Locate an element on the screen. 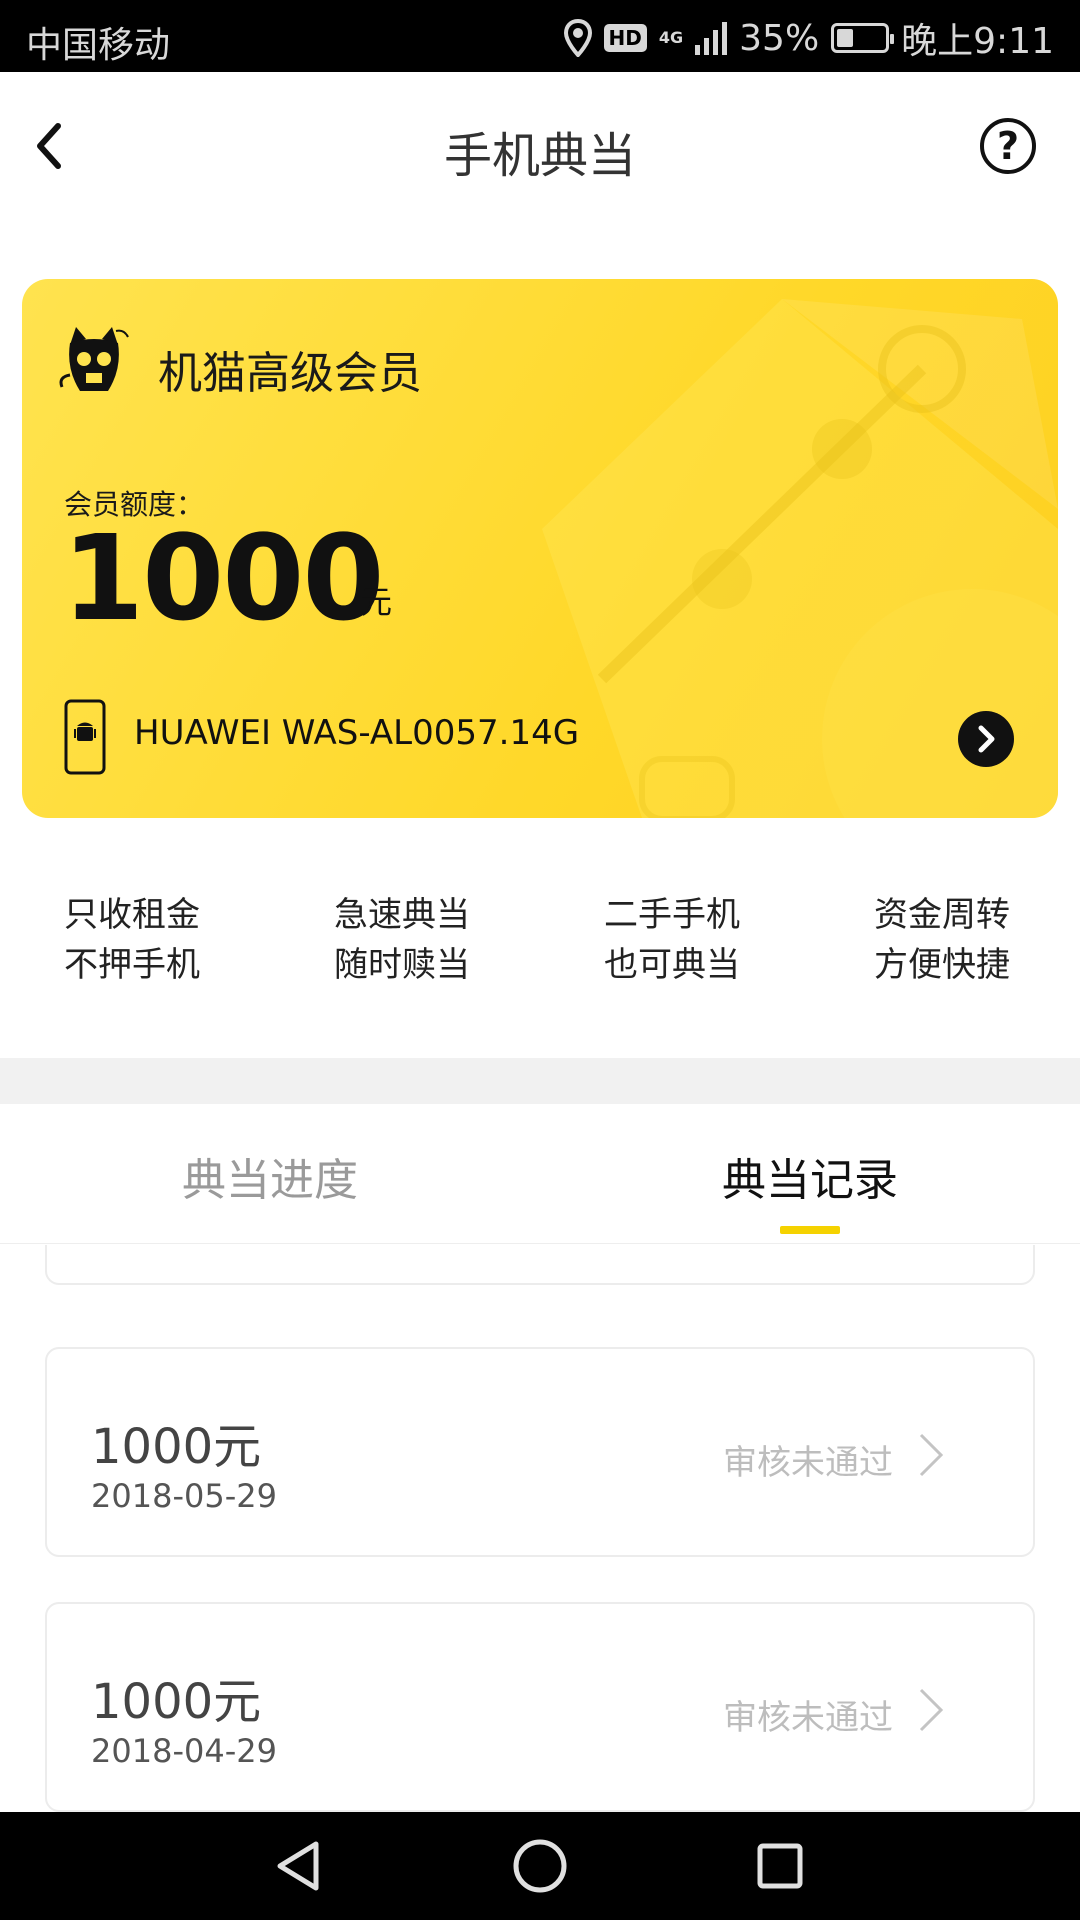 This screenshot has width=1080, height=1920. list-item is located at coordinates (540, 1265).